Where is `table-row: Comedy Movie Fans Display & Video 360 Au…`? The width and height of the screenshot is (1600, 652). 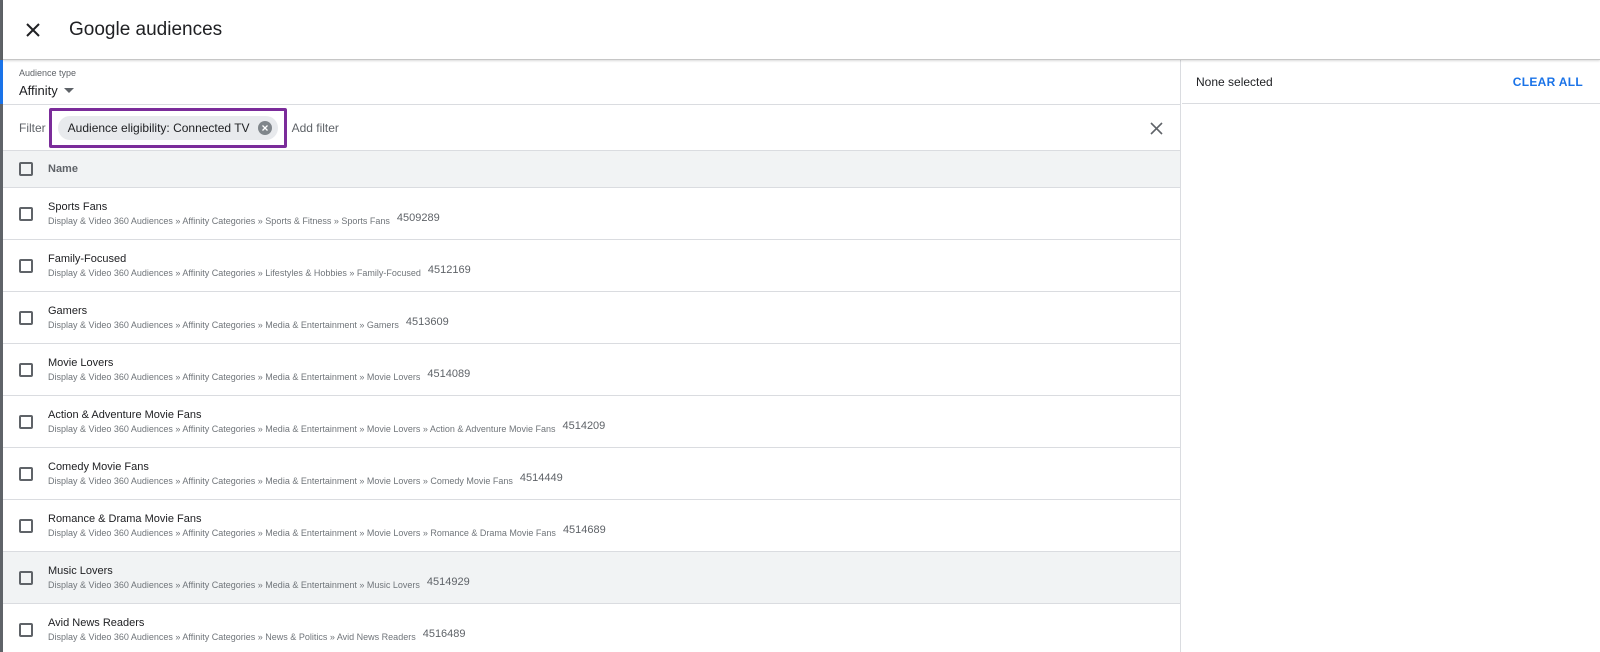
table-row: Comedy Movie Fans Display & Video 360 Au… is located at coordinates (591, 474).